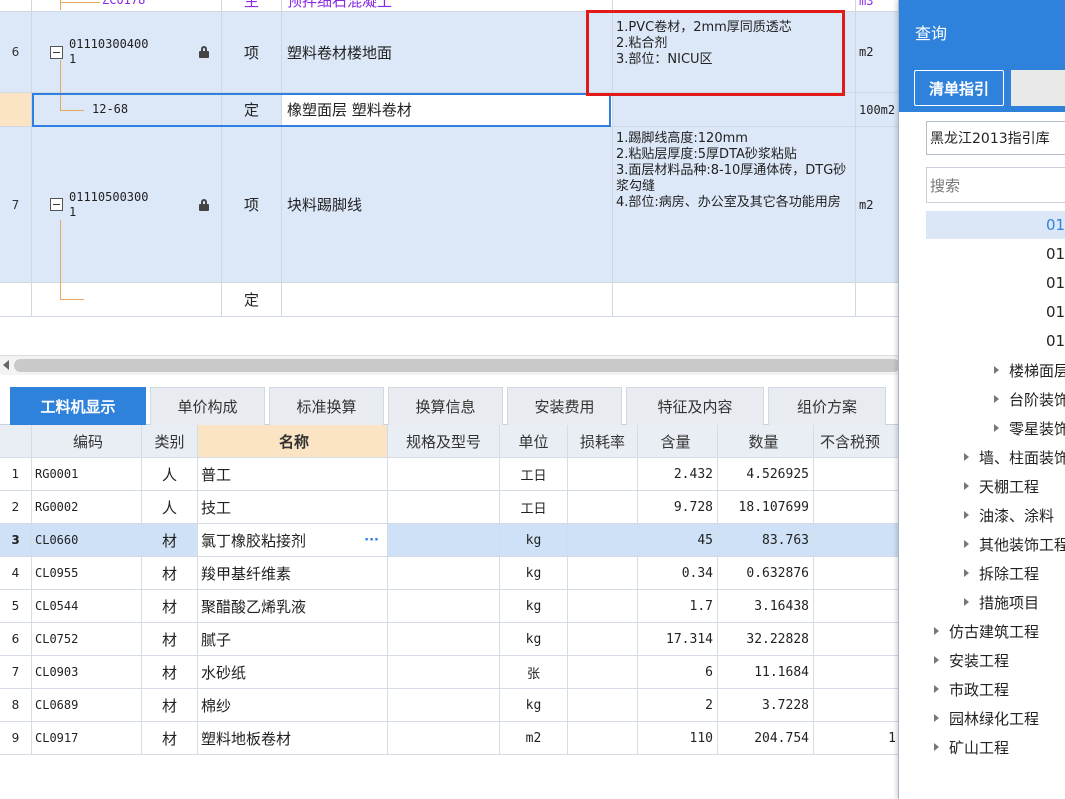 This screenshot has width=1065, height=799. What do you see at coordinates (170, 441) in the screenshot?
I see `header-category: 类别` at bounding box center [170, 441].